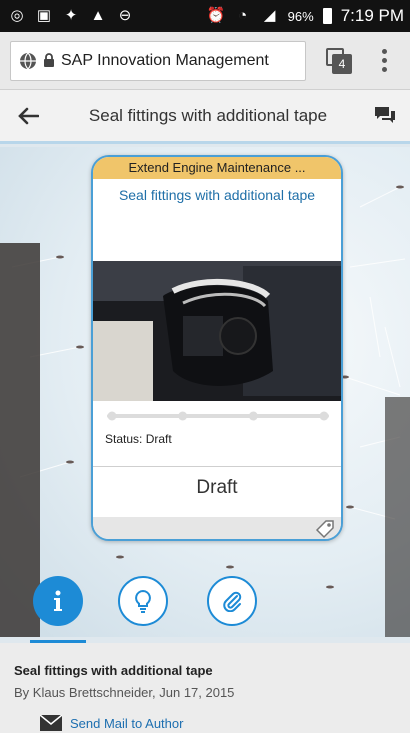 This screenshot has width=410, height=733. I want to click on battery-percent: 96%, so click(300, 16).